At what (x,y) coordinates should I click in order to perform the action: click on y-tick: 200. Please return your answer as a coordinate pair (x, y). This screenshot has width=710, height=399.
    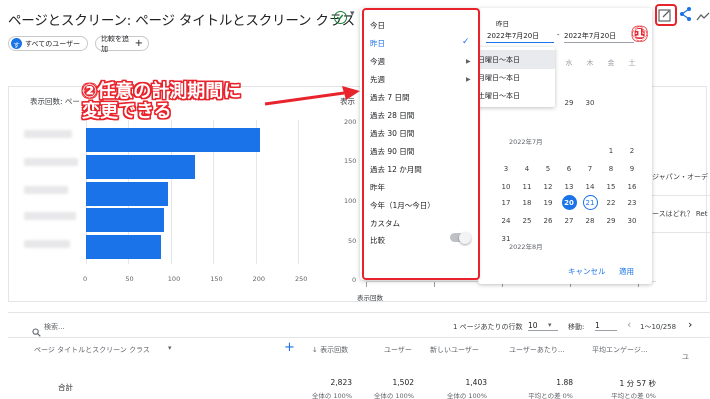
    Looking at the image, I should click on (350, 122).